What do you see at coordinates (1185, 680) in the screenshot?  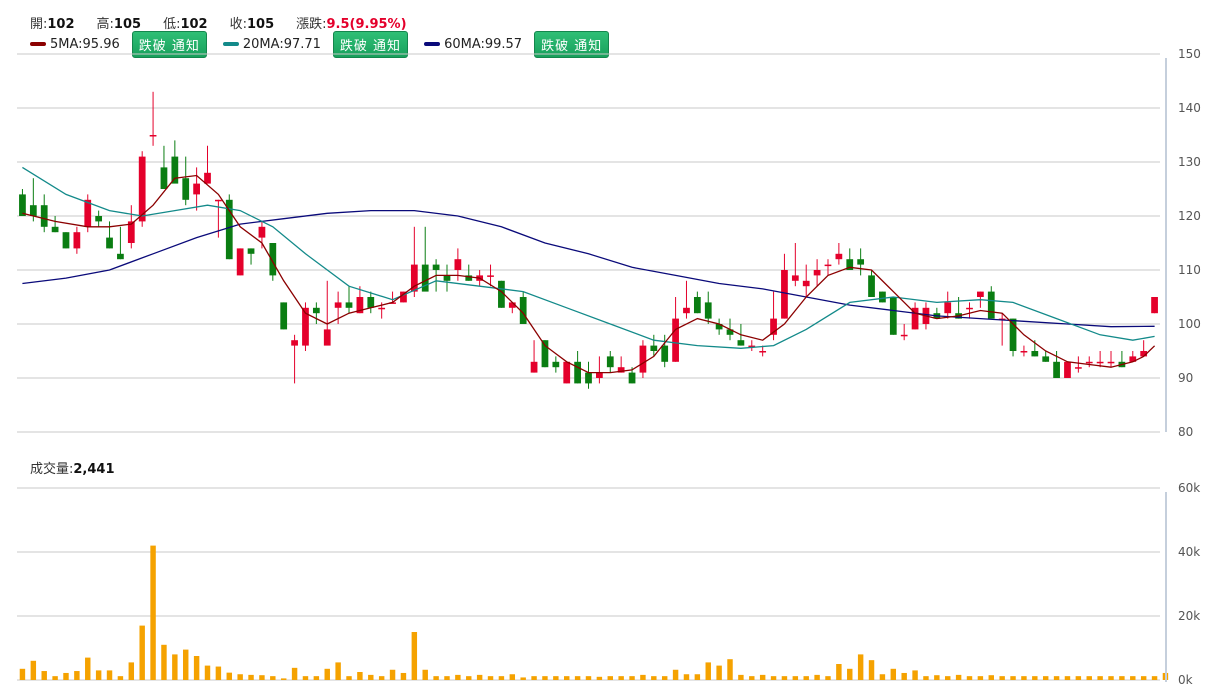 I see `volume-tick-label: 0k` at bounding box center [1185, 680].